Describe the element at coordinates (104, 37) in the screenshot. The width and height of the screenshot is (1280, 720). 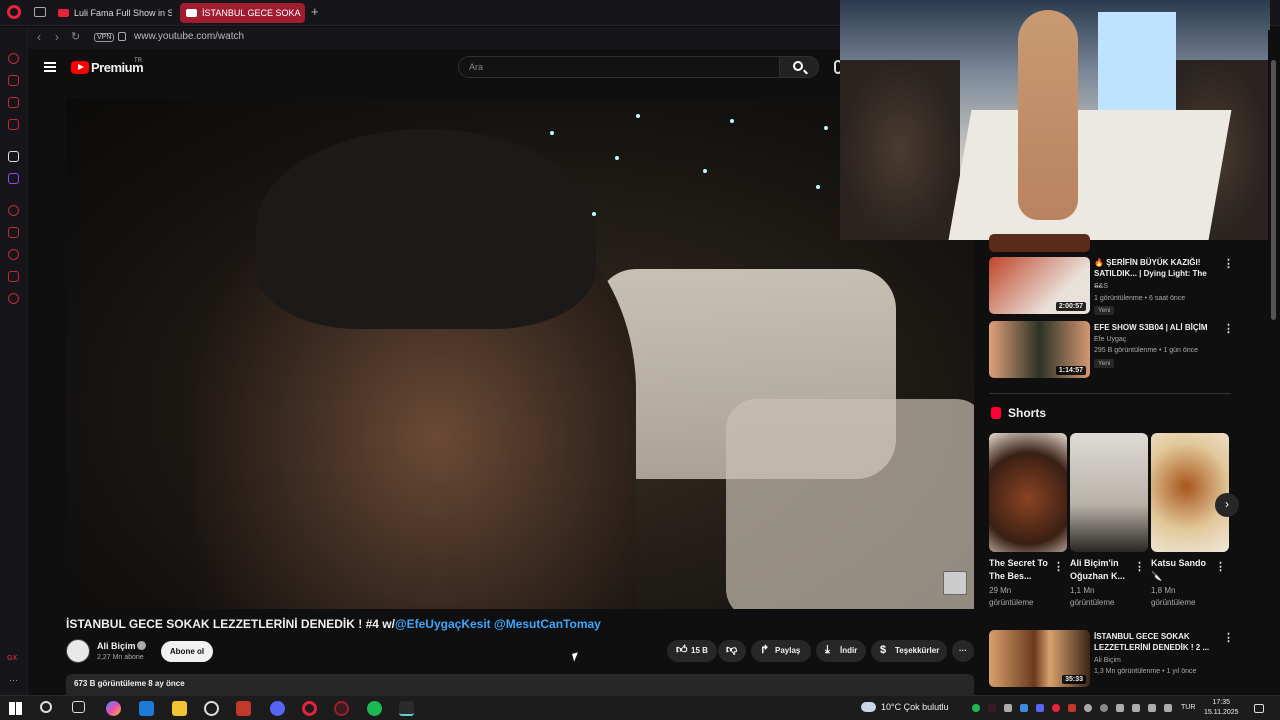
I see `vpn-badge: VPN` at that location.